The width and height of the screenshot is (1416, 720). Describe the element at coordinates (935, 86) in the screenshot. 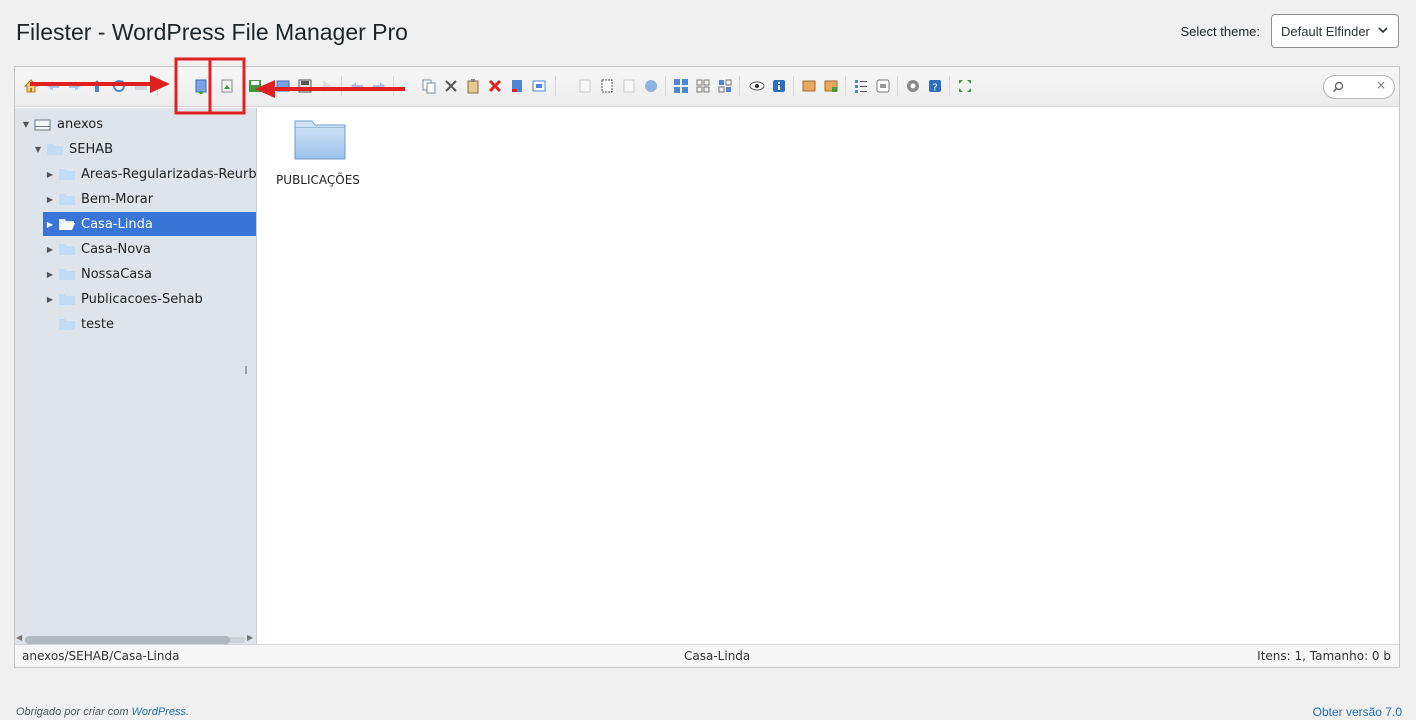

I see `help-icon: ?` at that location.